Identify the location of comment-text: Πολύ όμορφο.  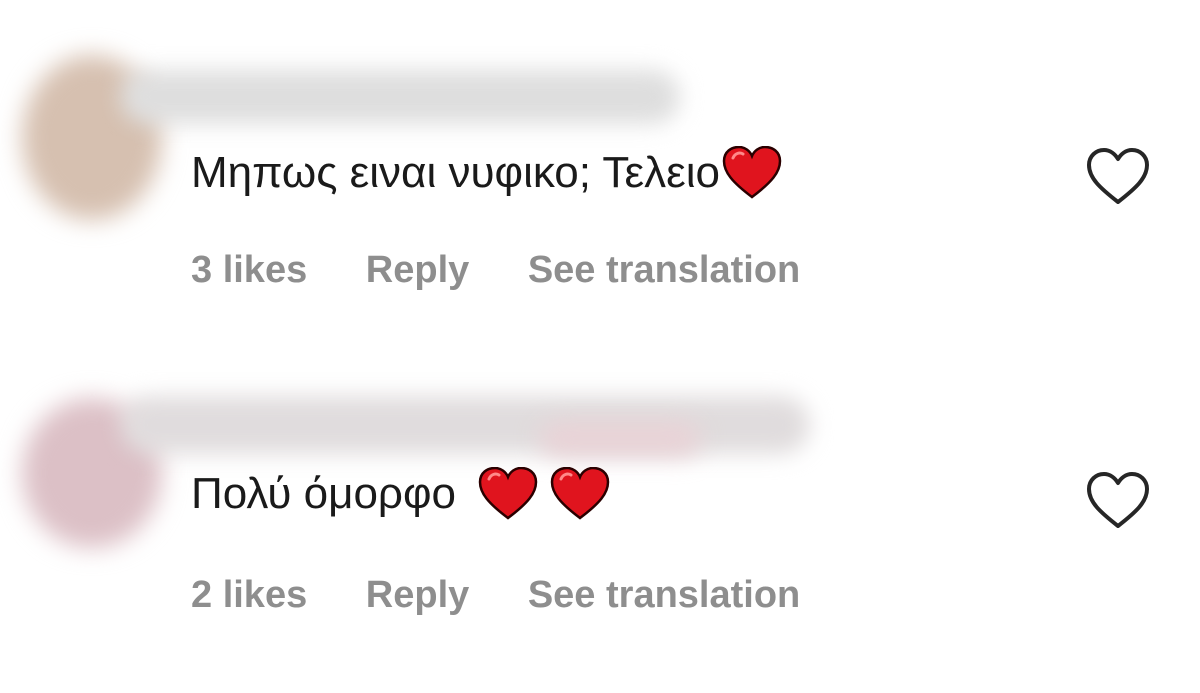
(400, 494).